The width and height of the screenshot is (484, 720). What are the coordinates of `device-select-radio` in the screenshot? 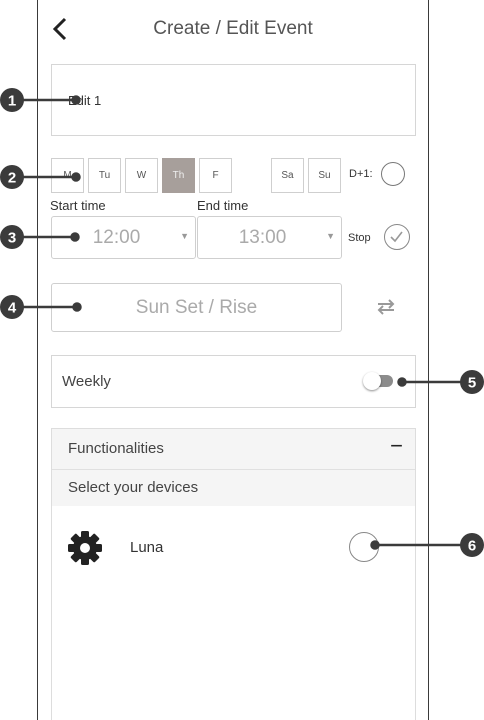 It's located at (364, 547).